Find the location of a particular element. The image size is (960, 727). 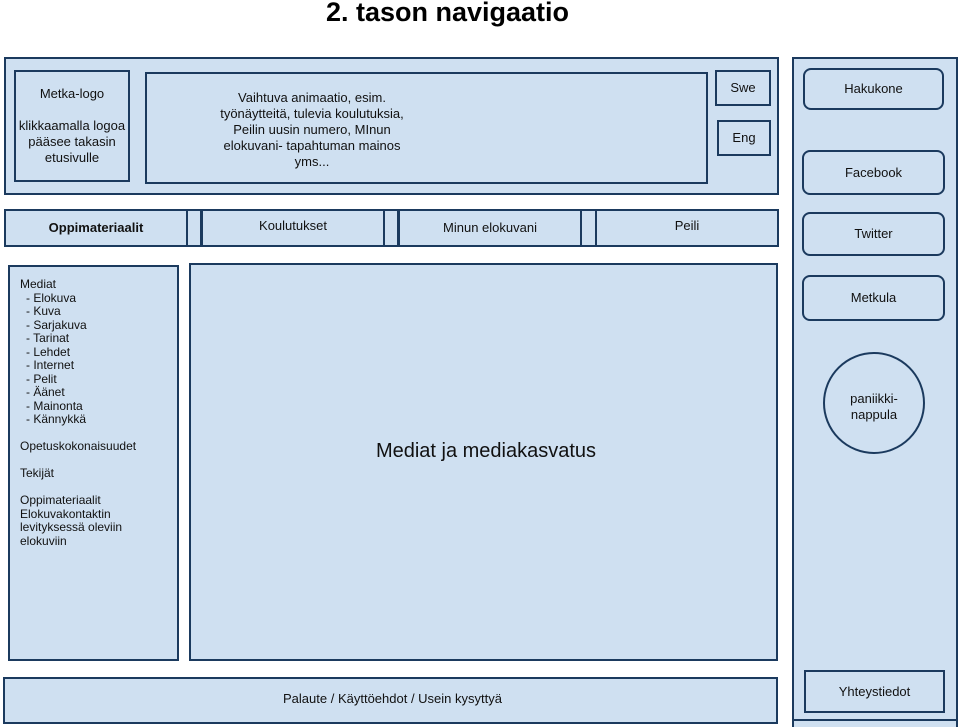

facebook-button: Facebook is located at coordinates (873, 172).